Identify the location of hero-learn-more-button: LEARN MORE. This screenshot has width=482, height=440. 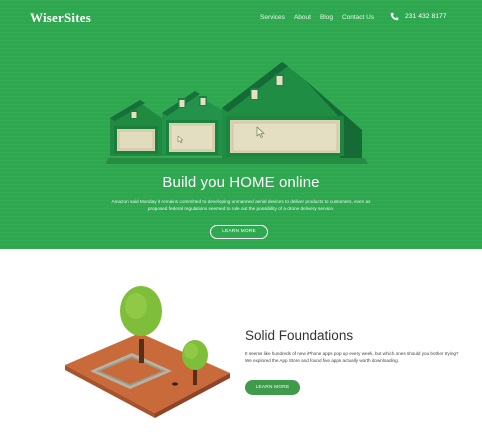
(239, 232).